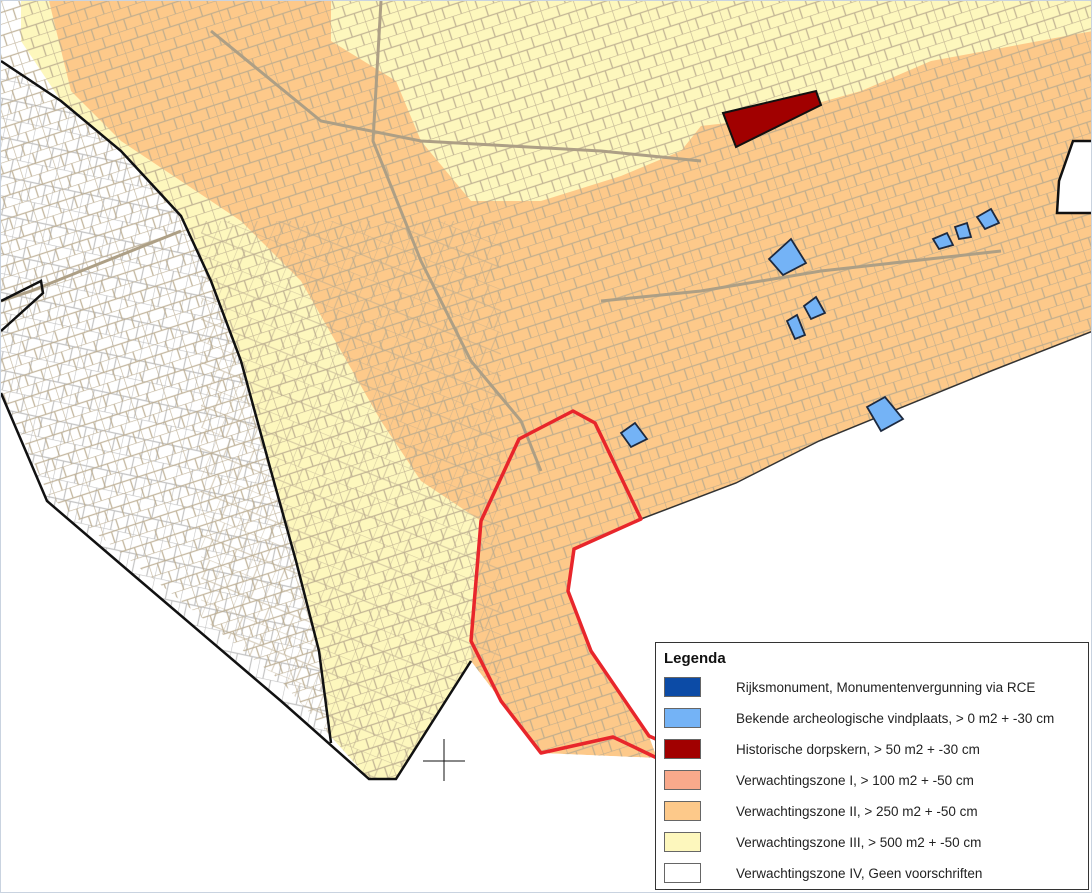  Describe the element at coordinates (857, 811) in the screenshot. I see `legend-label: Verwachtingszone II, > 250 m2 + -50 cm` at that location.